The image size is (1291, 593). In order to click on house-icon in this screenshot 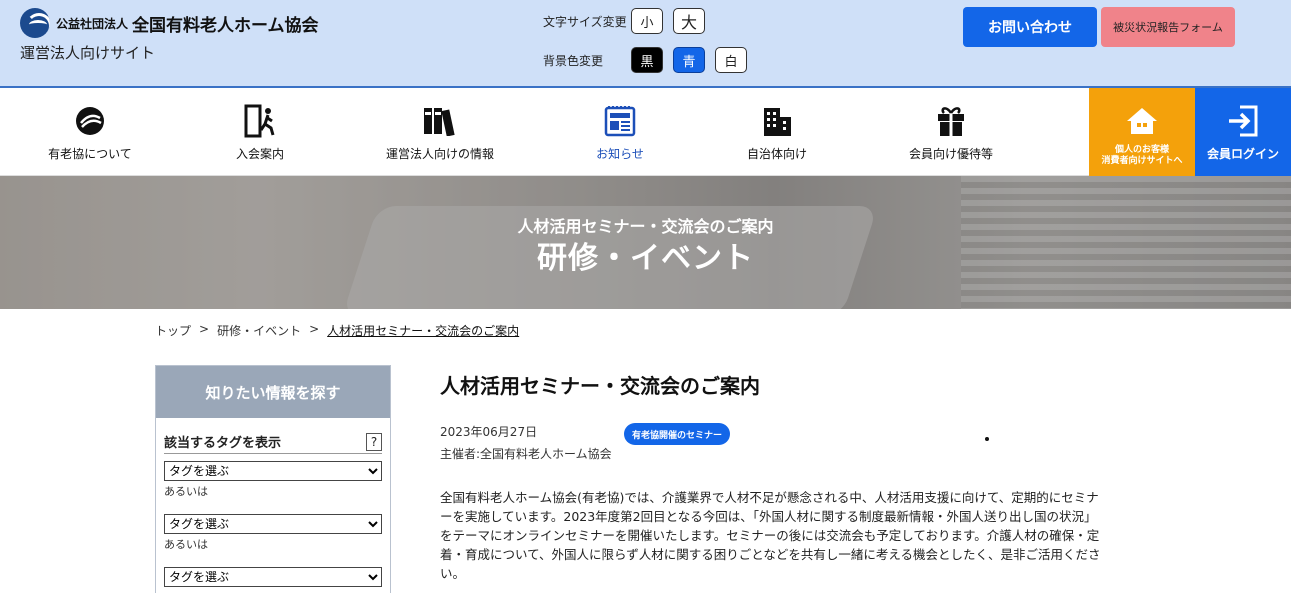, I will do `click(1142, 121)`.